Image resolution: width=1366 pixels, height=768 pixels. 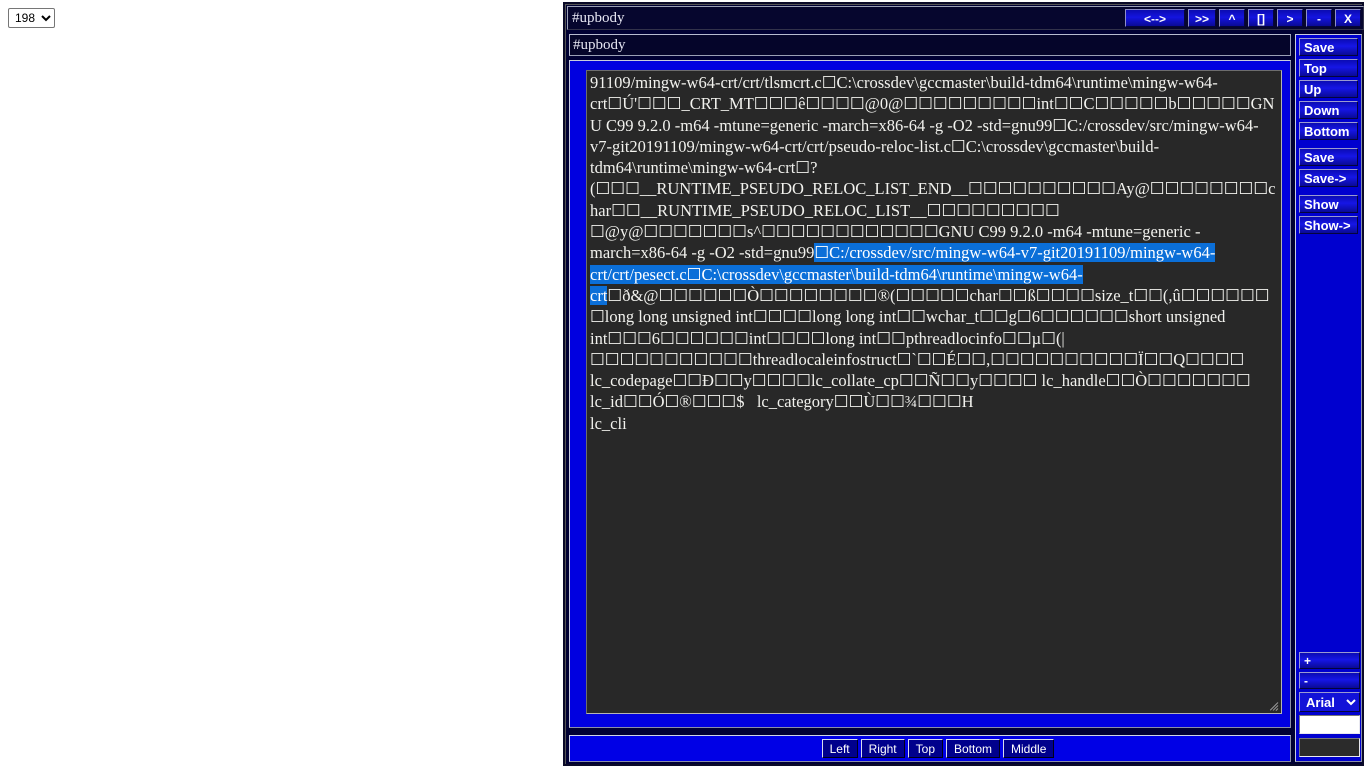 I want to click on alignment-bar: Left Right Top Bottom Middle, so click(x=930, y=748).